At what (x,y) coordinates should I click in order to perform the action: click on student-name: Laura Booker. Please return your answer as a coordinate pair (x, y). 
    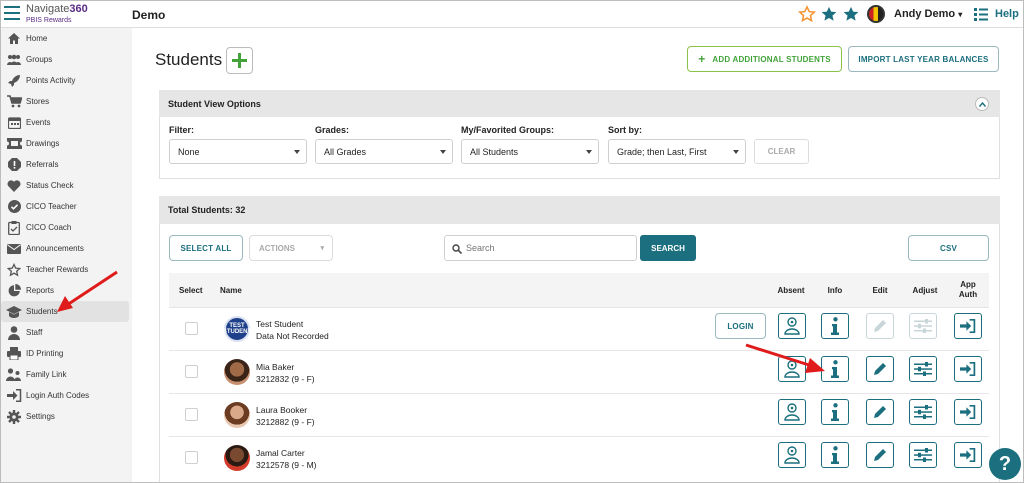
    Looking at the image, I should click on (285, 410).